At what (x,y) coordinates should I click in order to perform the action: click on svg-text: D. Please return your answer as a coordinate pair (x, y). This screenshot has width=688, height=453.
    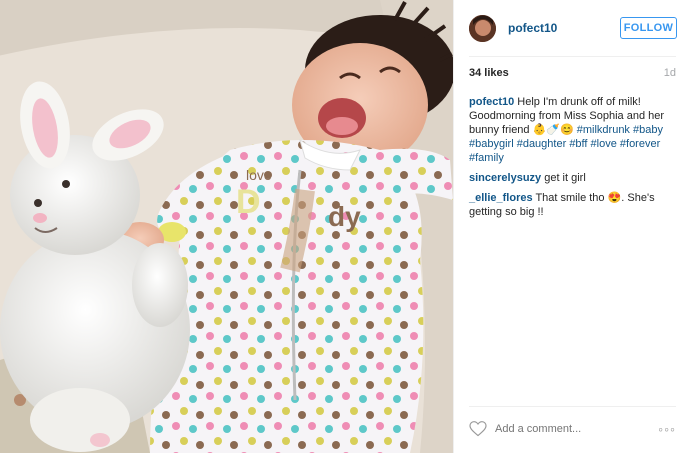
    Looking at the image, I should click on (248, 202).